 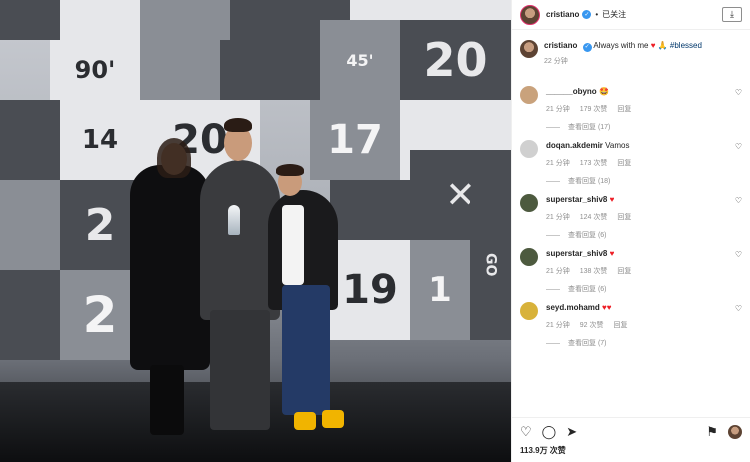 What do you see at coordinates (594, 109) in the screenshot?
I see `comment-likes: 179 次赞` at bounding box center [594, 109].